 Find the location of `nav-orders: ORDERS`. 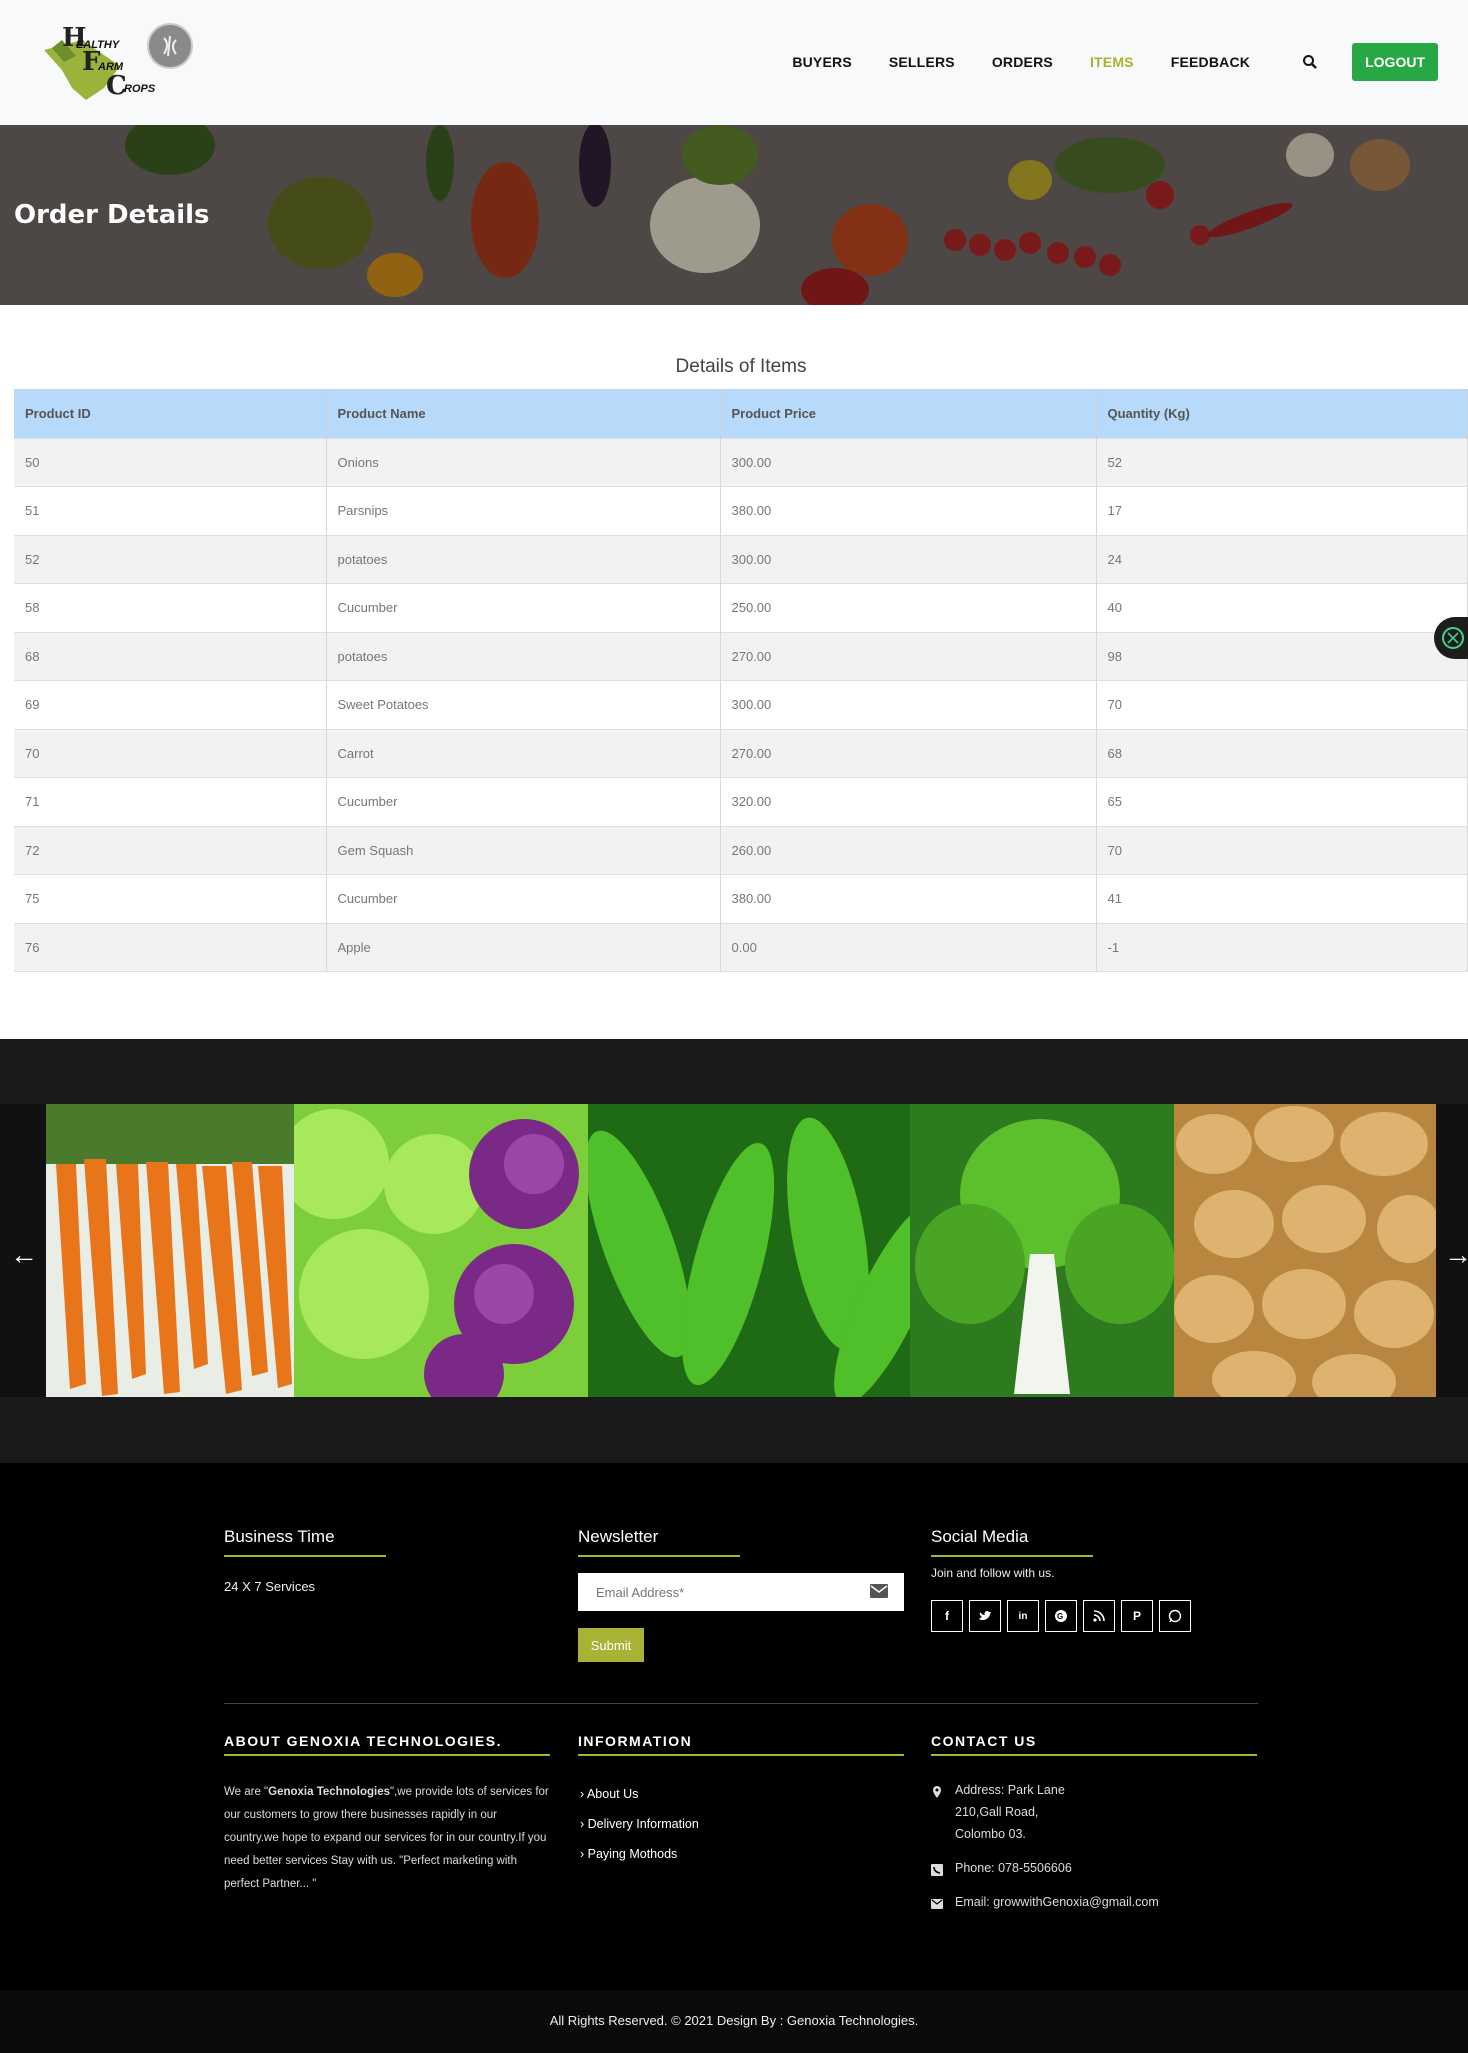

nav-orders: ORDERS is located at coordinates (1022, 62).